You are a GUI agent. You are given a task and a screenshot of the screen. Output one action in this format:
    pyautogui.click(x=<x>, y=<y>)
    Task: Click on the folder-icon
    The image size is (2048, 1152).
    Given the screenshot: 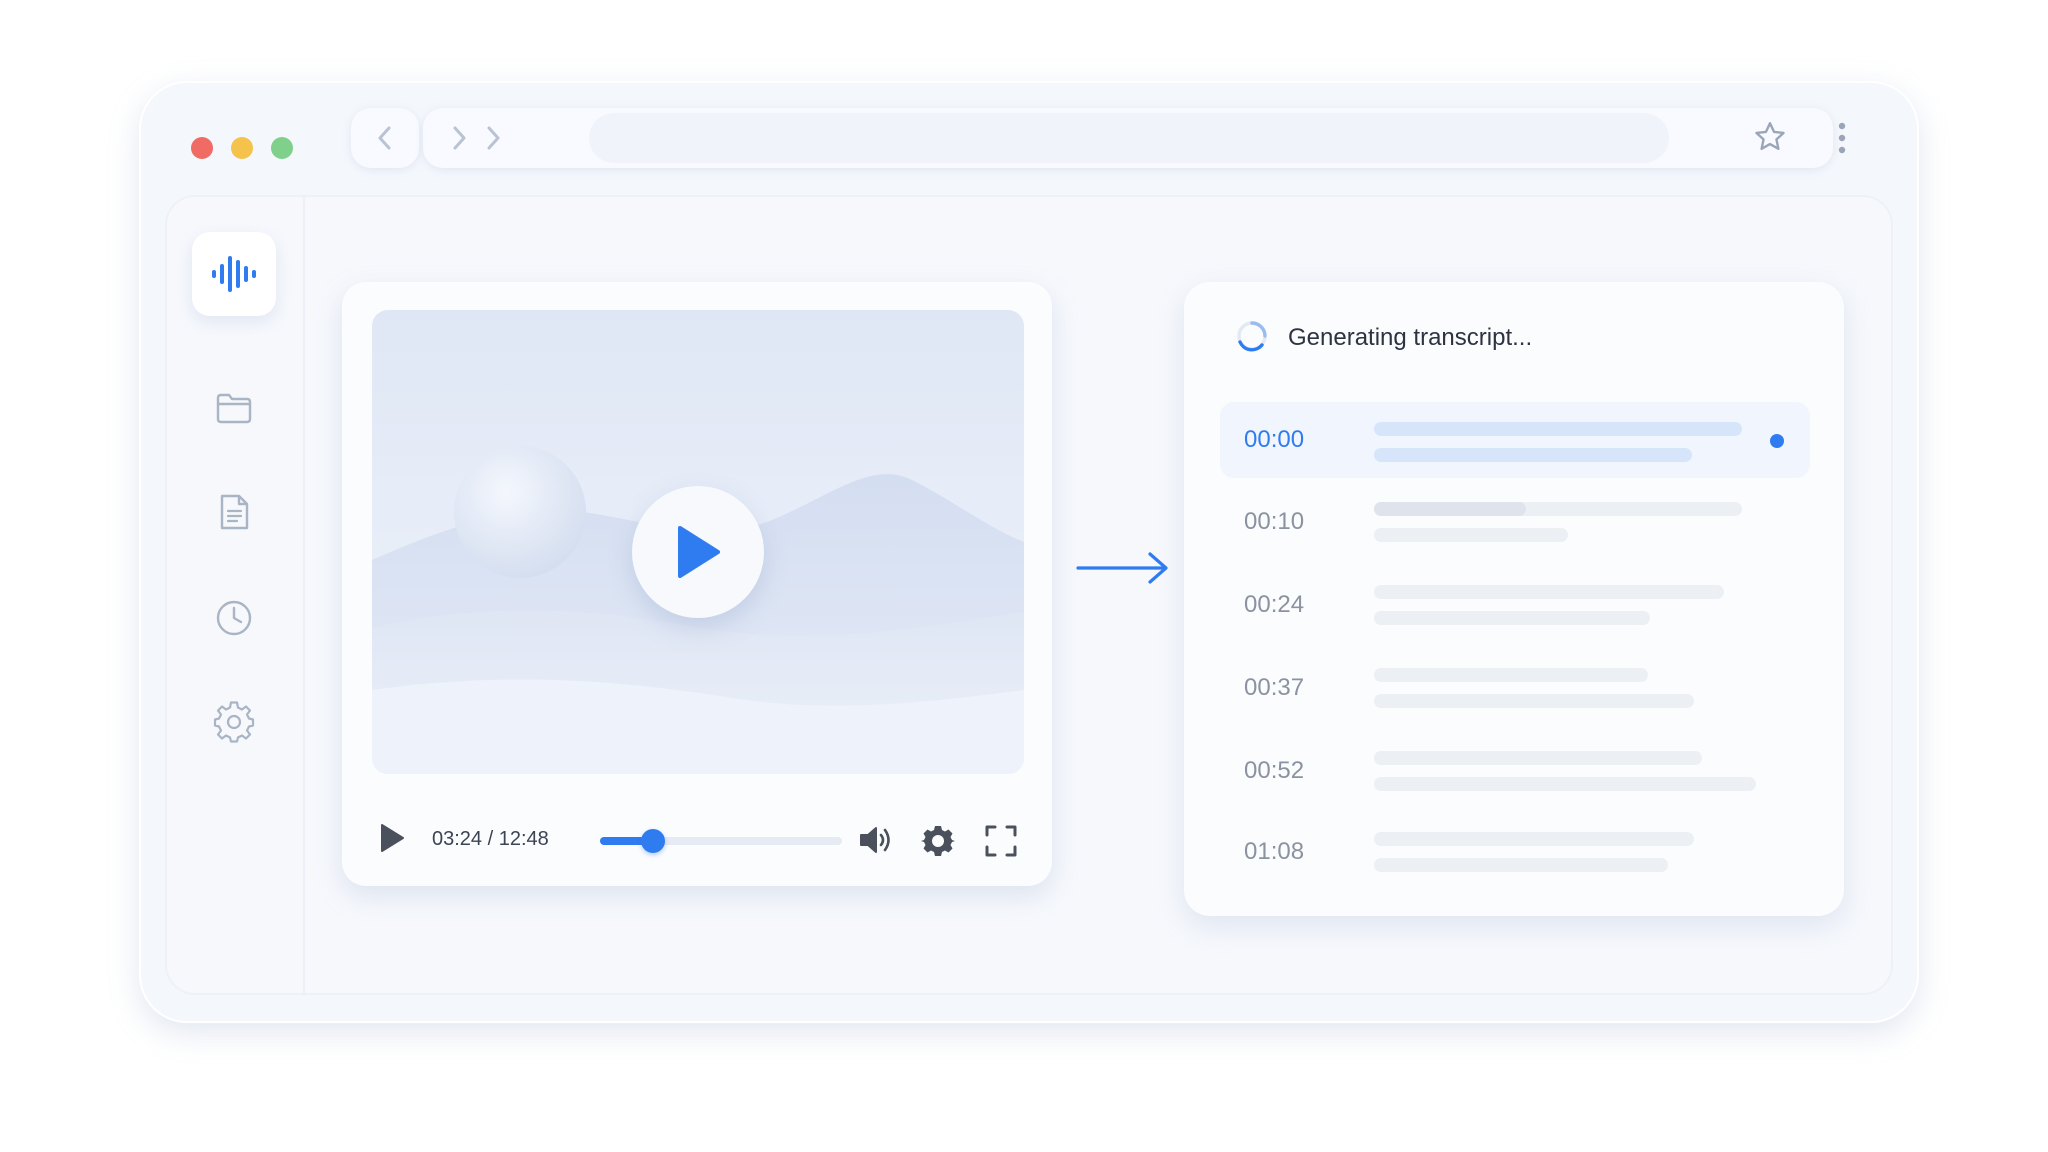 What is the action you would take?
    pyautogui.click(x=234, y=408)
    